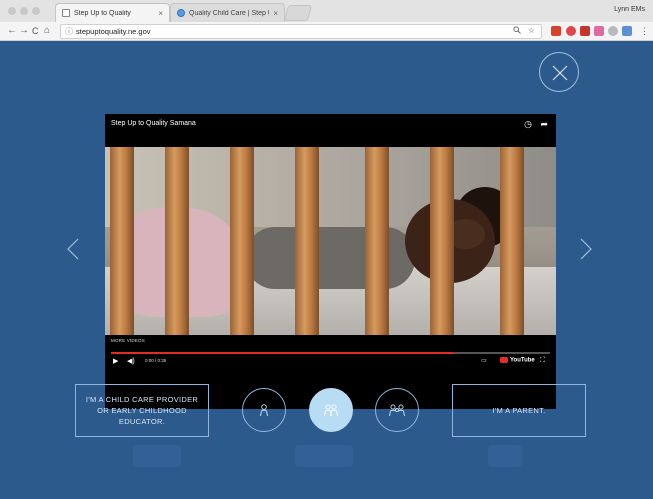 The height and width of the screenshot is (499, 653). I want to click on close-icon, so click(560, 73).